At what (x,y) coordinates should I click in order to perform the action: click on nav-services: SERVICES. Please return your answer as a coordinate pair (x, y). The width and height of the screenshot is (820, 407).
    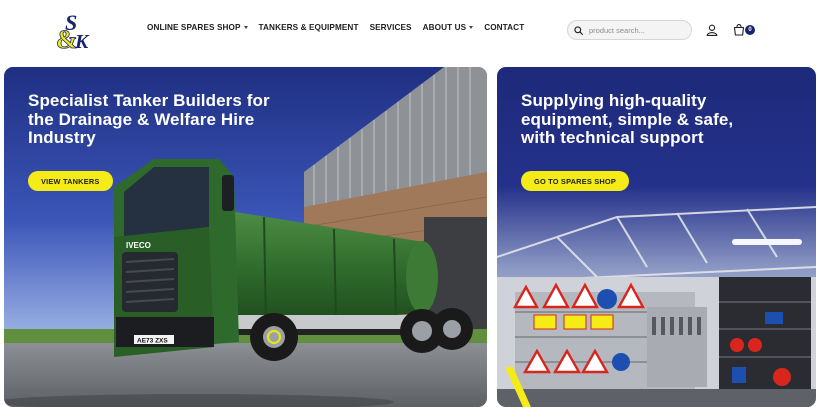
    Looking at the image, I should click on (391, 27).